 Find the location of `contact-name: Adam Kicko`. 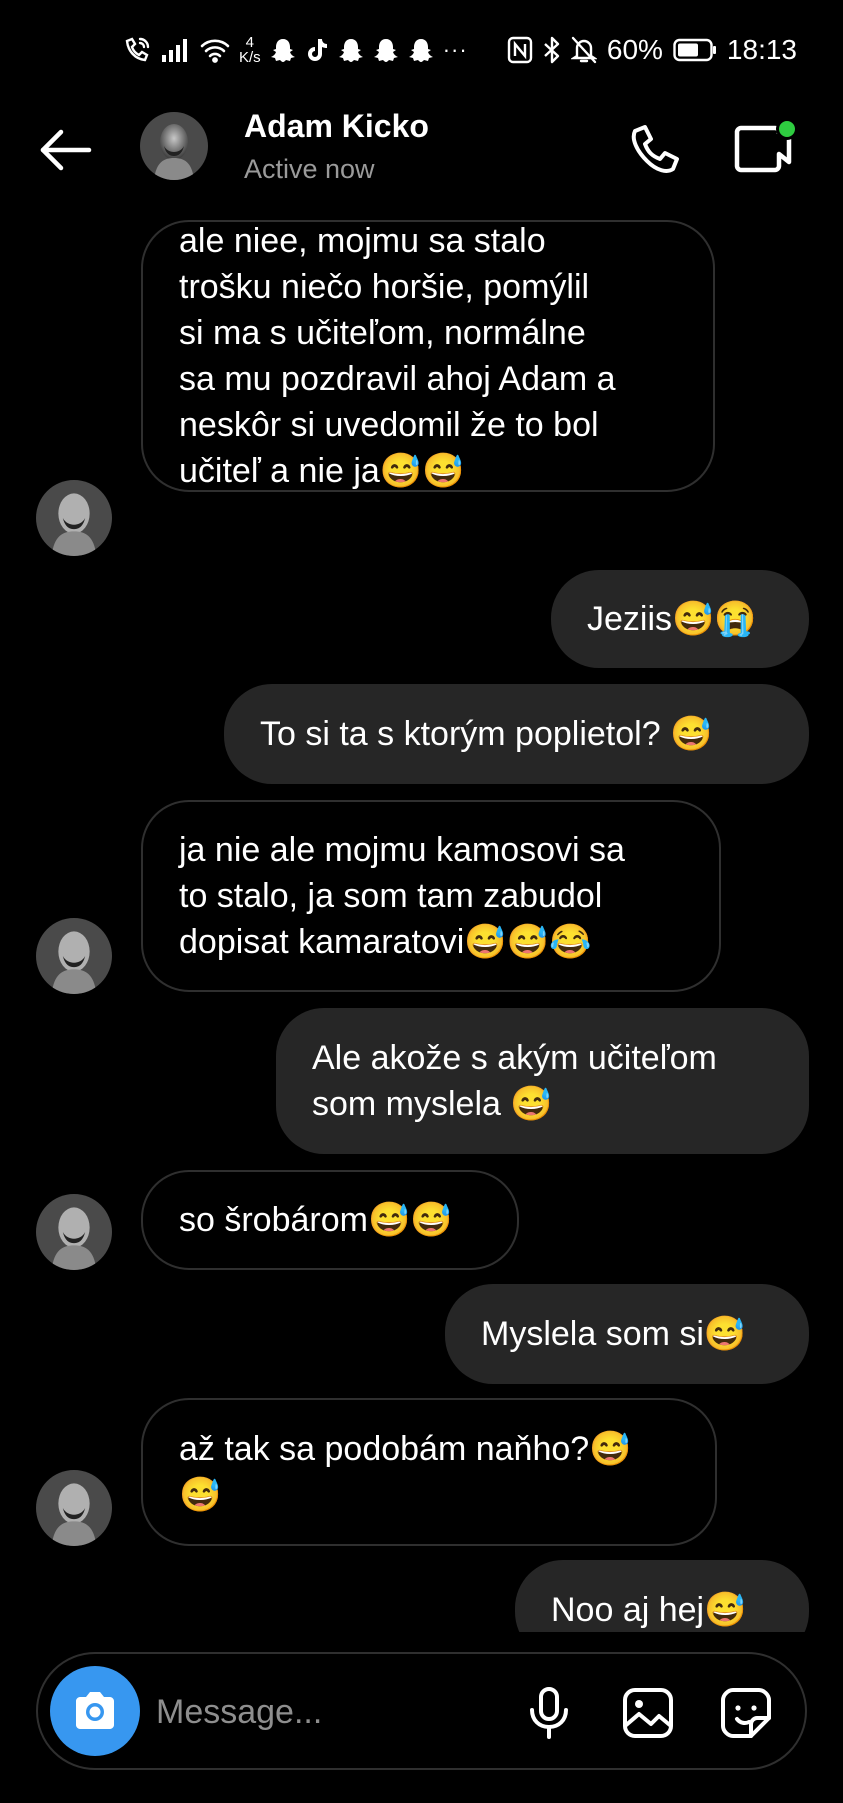

contact-name: Adam Kicko is located at coordinates (336, 126).